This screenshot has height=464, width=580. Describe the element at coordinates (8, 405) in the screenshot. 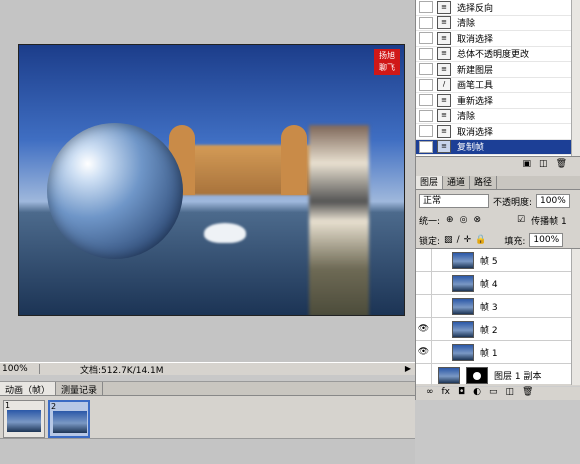

I see `frame-number: 1` at that location.